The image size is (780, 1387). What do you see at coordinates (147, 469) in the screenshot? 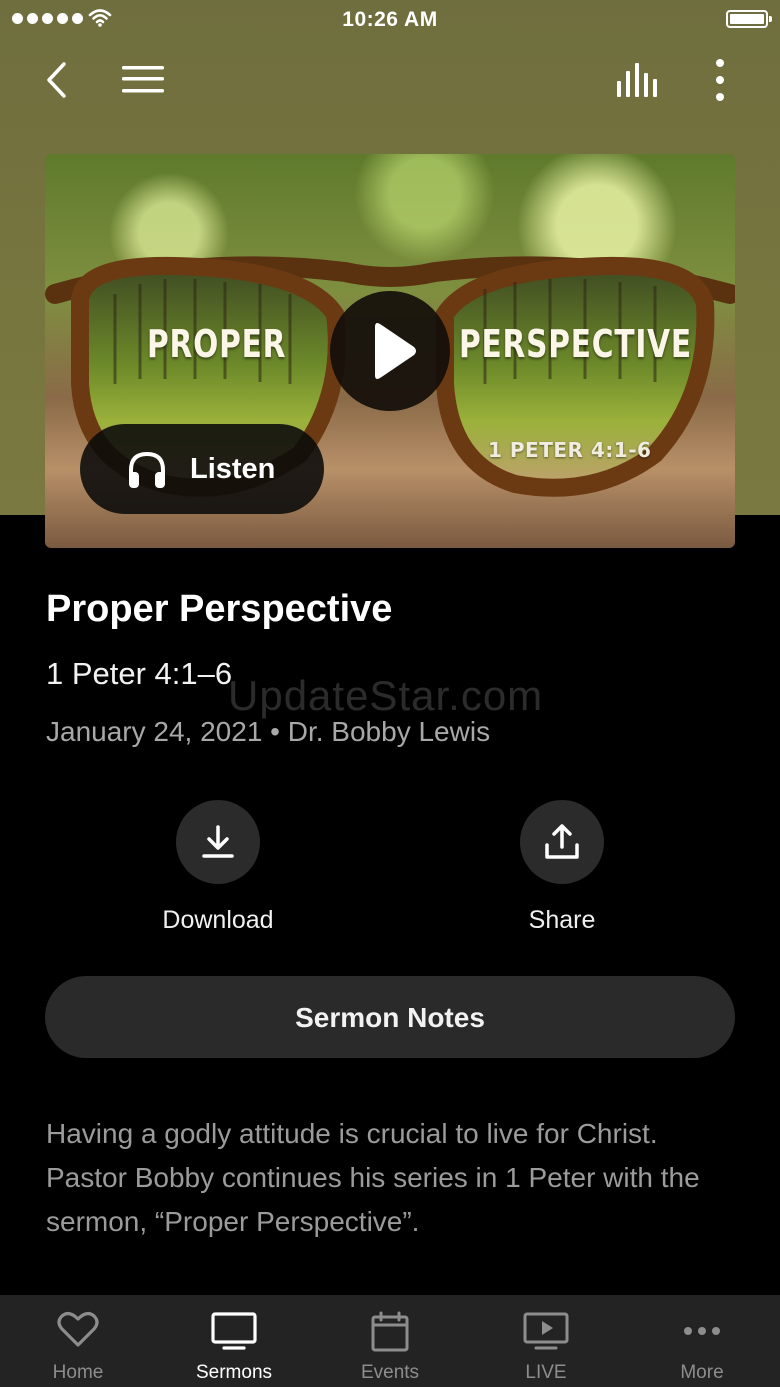
I see `headphones-icon` at bounding box center [147, 469].